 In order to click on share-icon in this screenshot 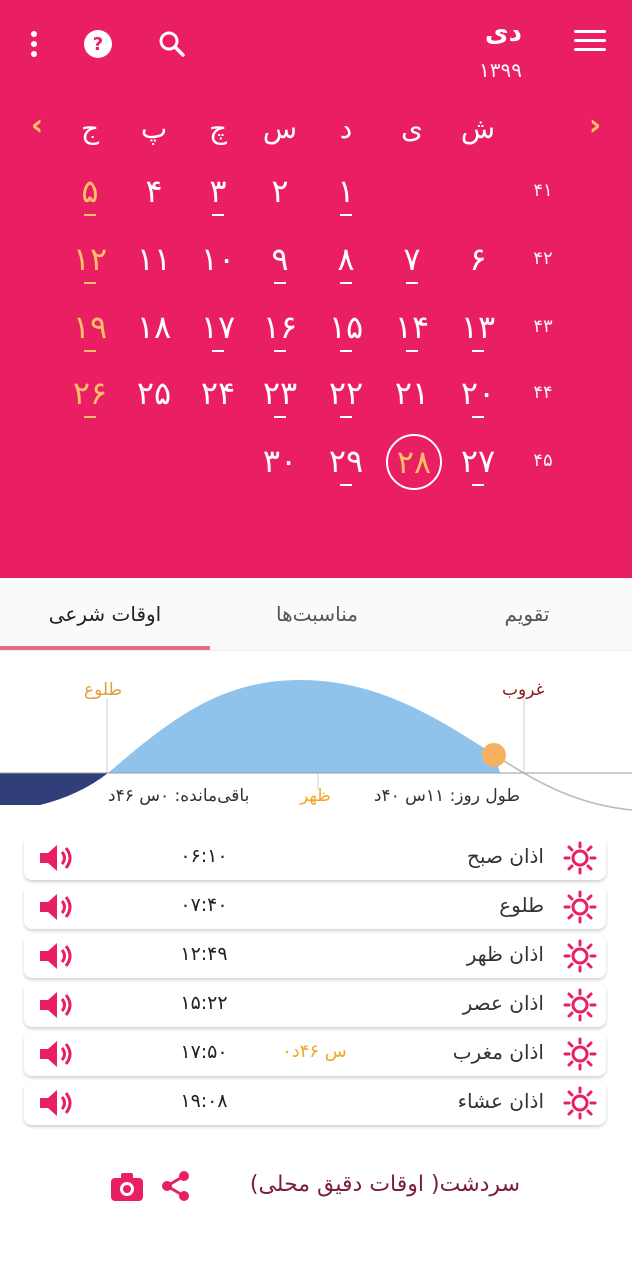, I will do `click(176, 1186)`.